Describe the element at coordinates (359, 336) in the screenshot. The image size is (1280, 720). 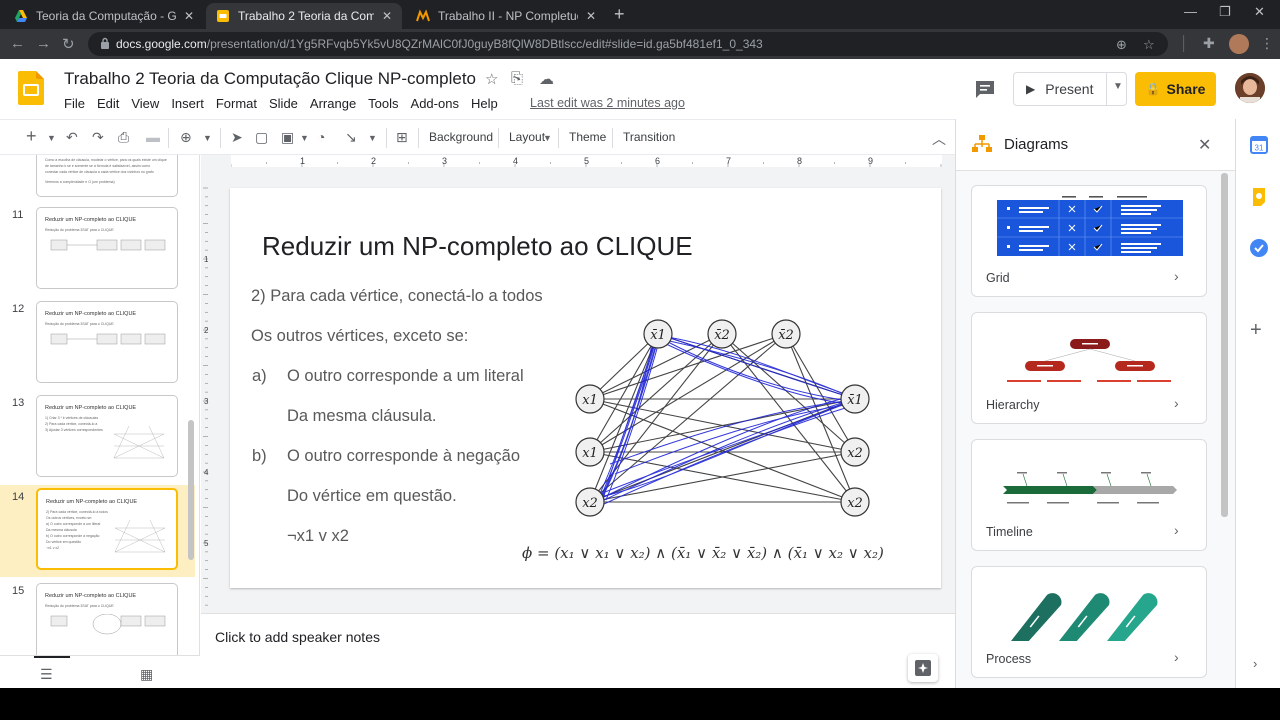
I see `slide-text-line: Os outros vértices, exceto se:` at that location.